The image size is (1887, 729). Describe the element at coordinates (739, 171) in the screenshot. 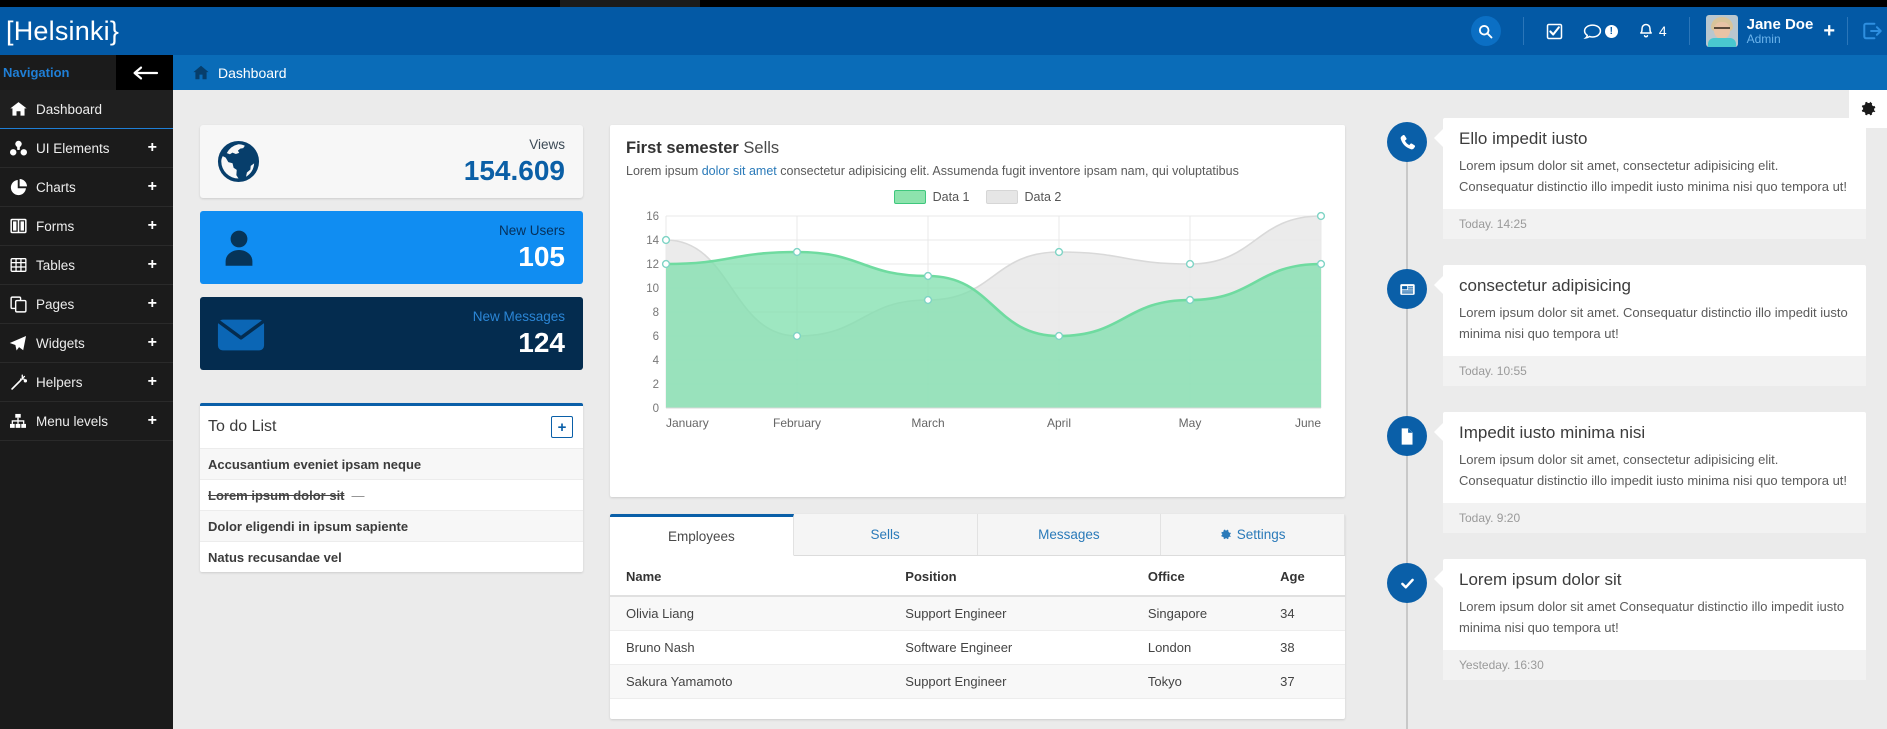

I see `chart-sub-link: dolor sit amet` at that location.